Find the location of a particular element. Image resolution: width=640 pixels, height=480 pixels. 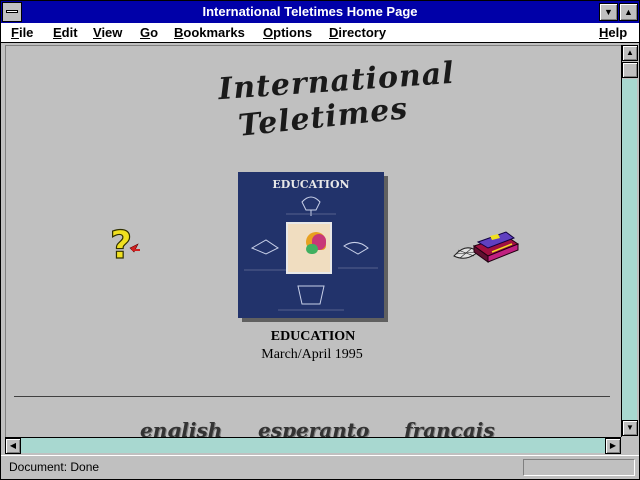

vertical-scroll-thumb is located at coordinates (630, 70).